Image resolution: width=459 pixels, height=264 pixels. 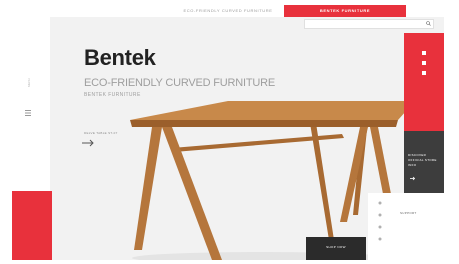 I want to click on search-icon, so click(x=428, y=23).